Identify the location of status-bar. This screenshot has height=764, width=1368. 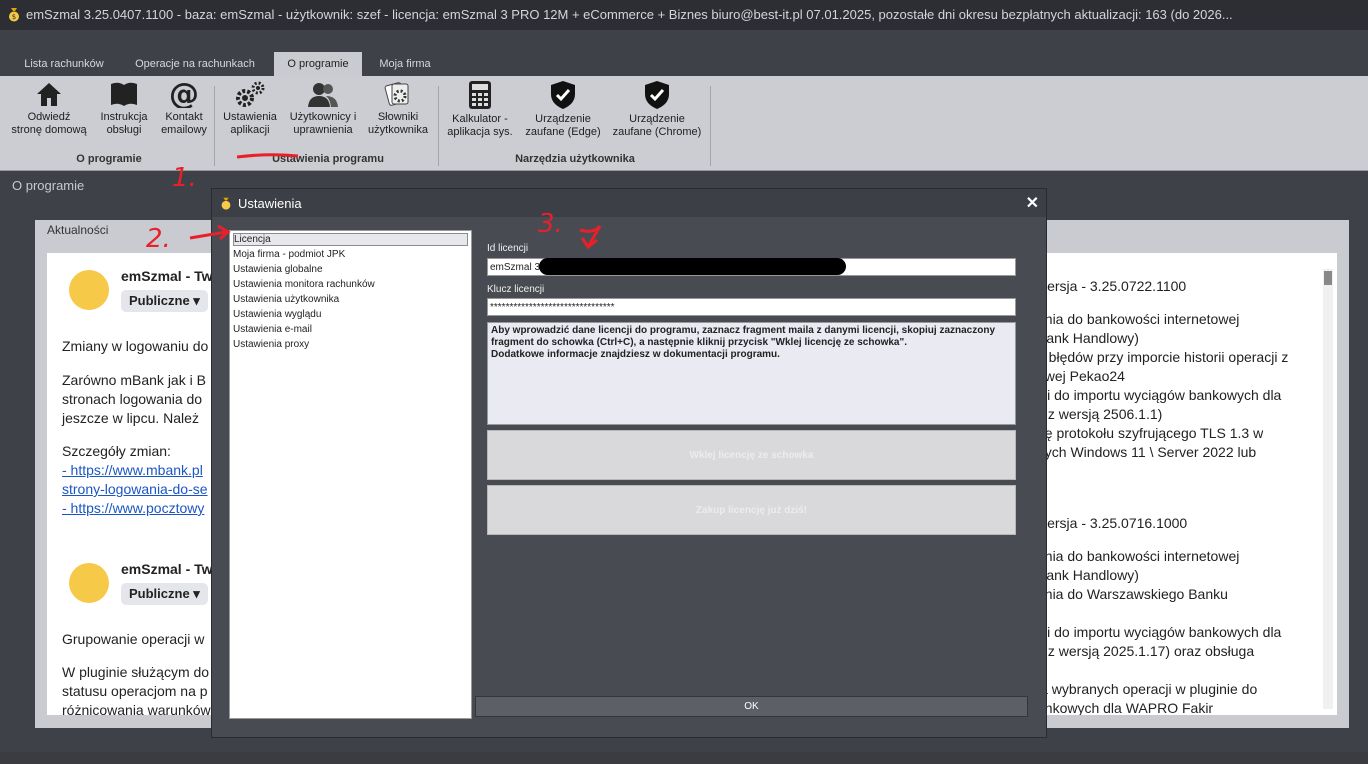
(684, 758).